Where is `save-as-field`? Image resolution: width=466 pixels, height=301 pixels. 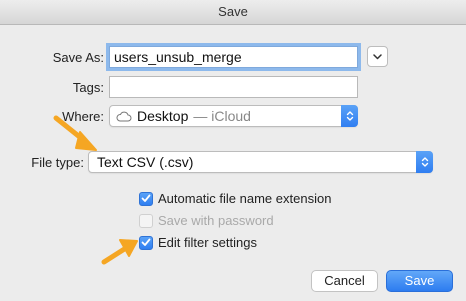 save-as-field is located at coordinates (233, 57).